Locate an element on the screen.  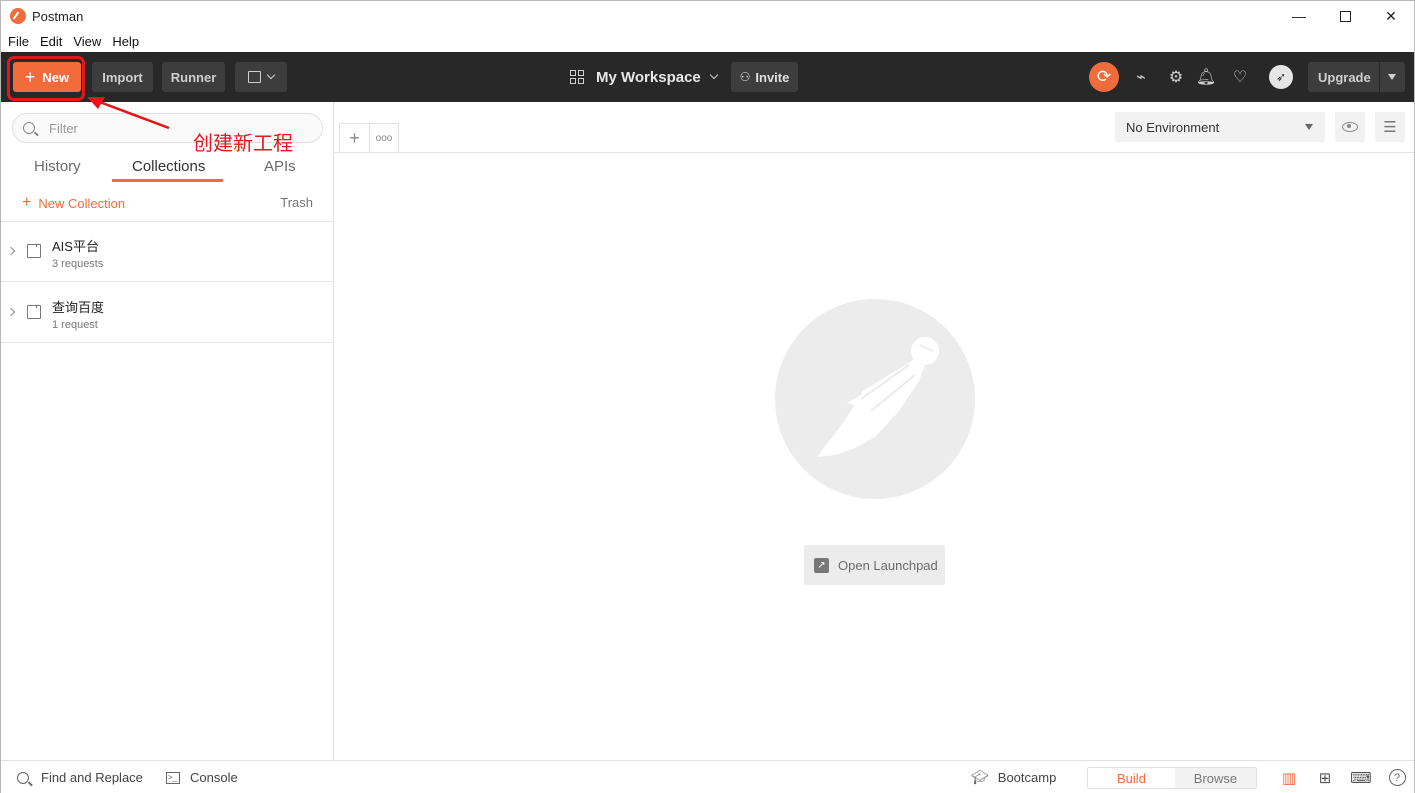
environment-quick-look-button is located at coordinates (1350, 127).